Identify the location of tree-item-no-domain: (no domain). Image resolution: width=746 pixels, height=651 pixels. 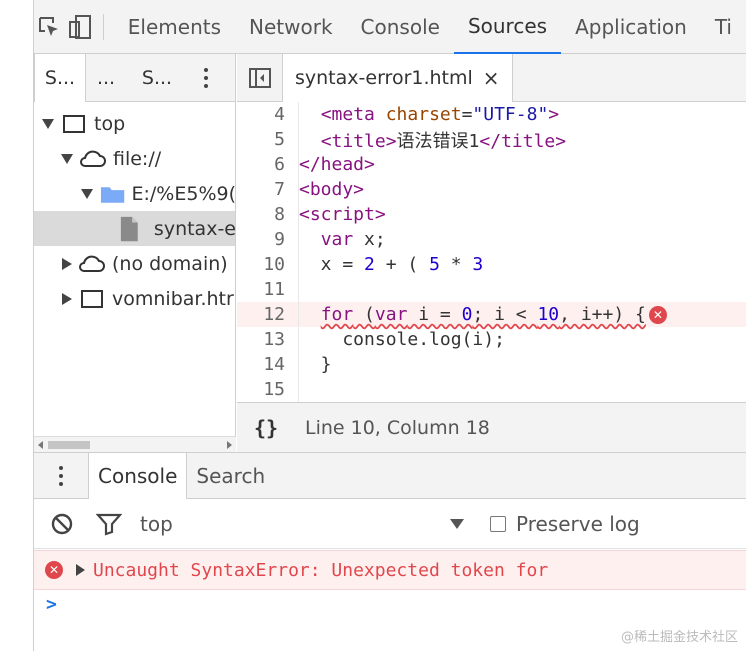
(134, 263).